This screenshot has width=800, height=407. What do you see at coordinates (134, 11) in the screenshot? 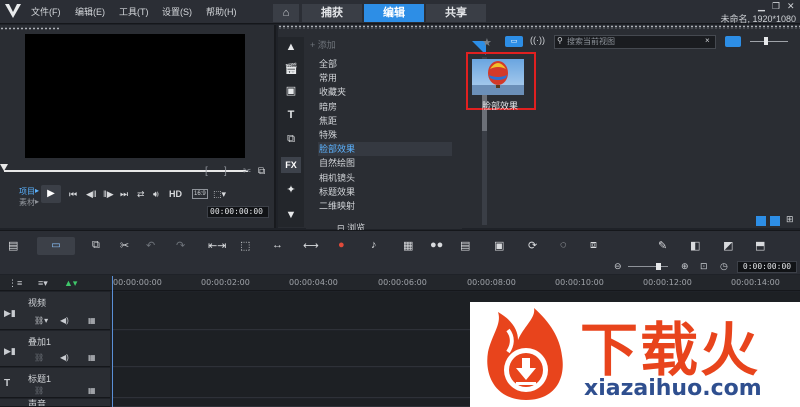
I see `menu-tools: 工具(T)` at bounding box center [134, 11].